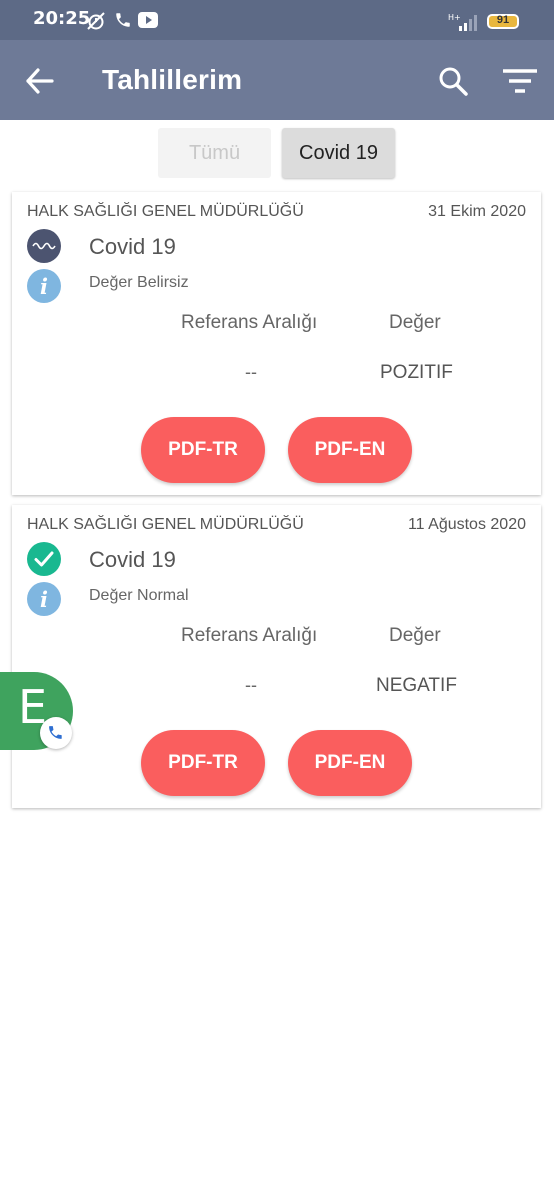 The width and height of the screenshot is (554, 1200). I want to click on svg-text: H+, so click(454, 17).